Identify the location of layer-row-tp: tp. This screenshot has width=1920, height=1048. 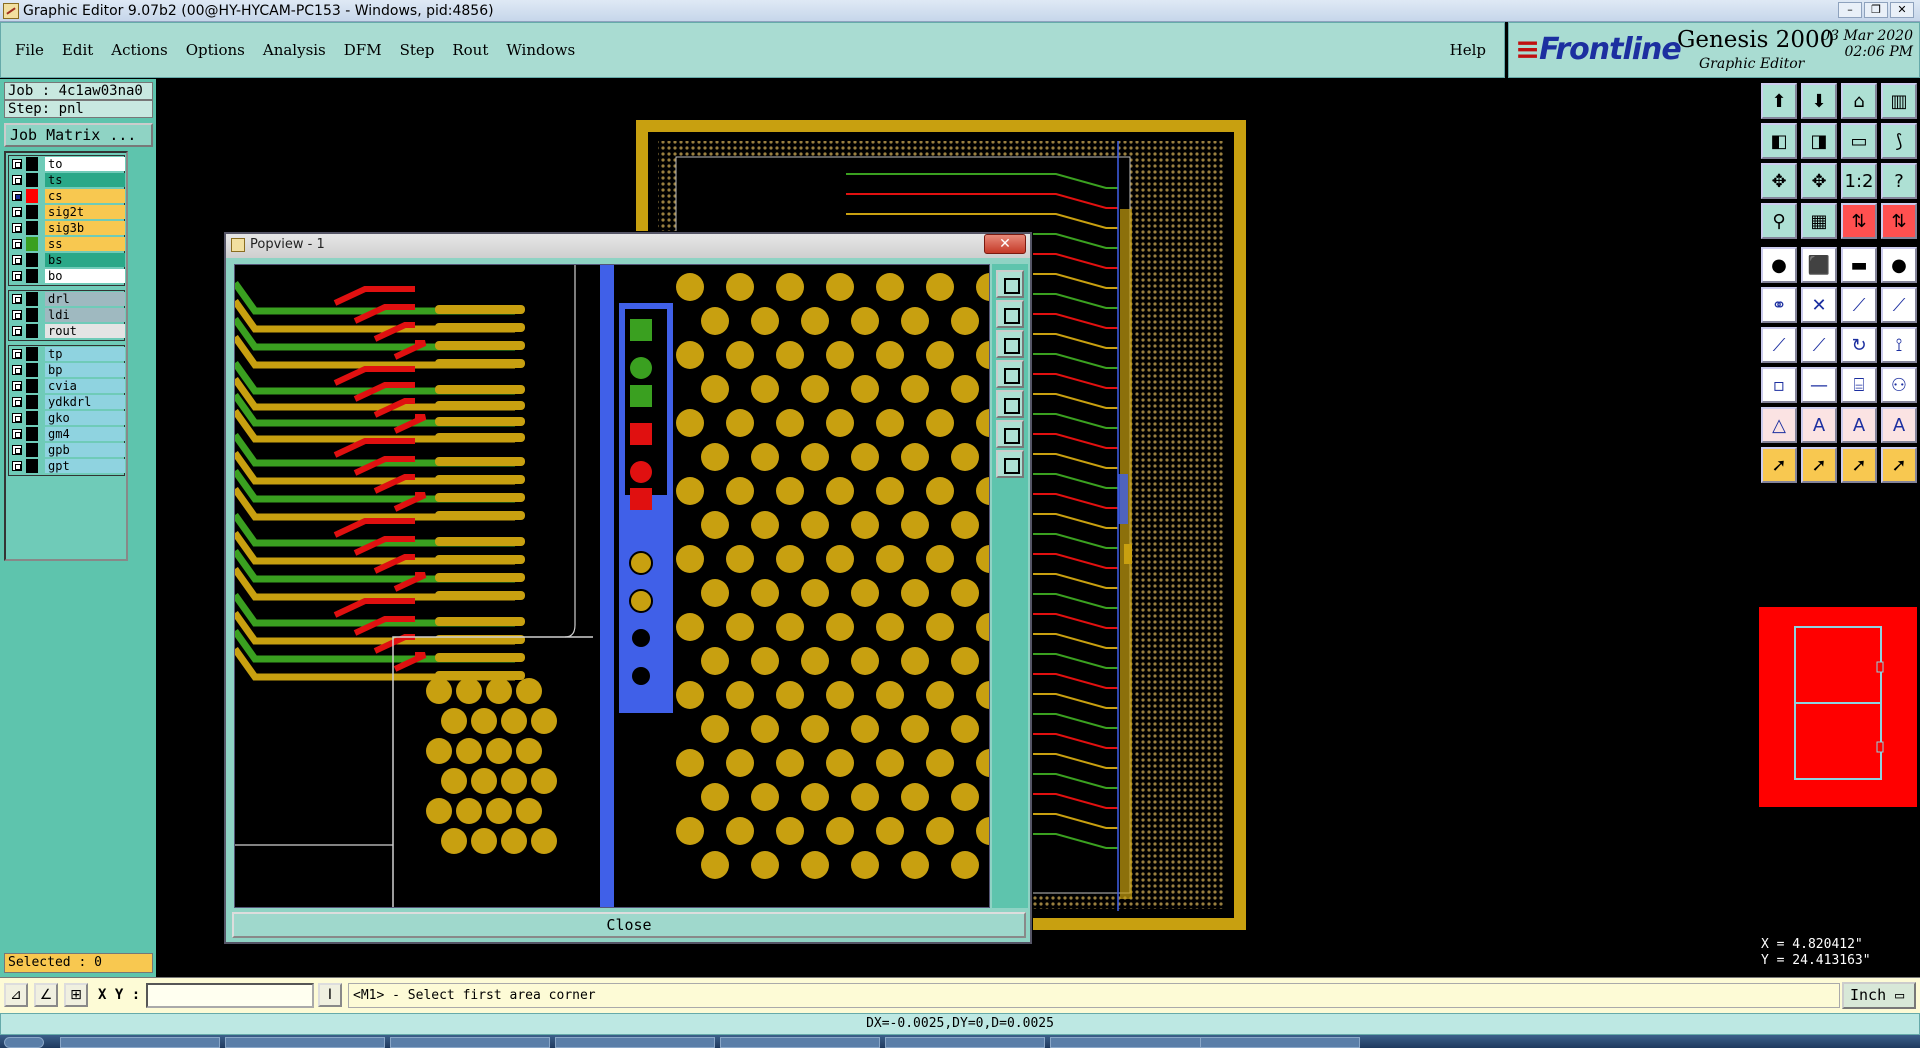
(67, 354).